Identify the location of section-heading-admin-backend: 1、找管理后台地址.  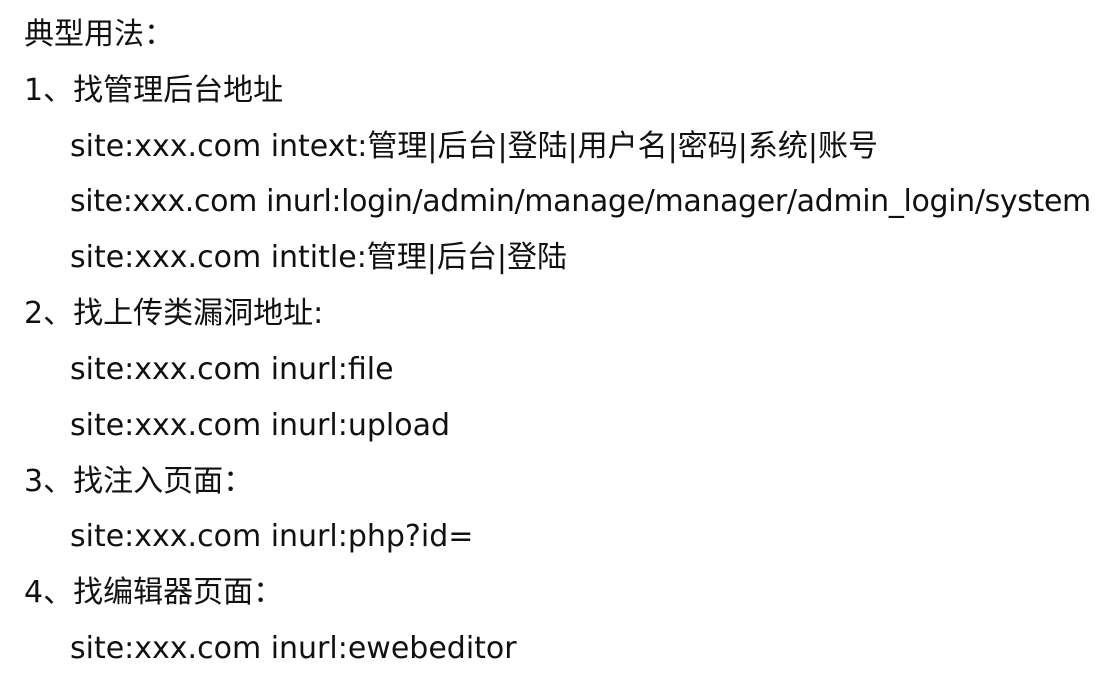
(154, 90).